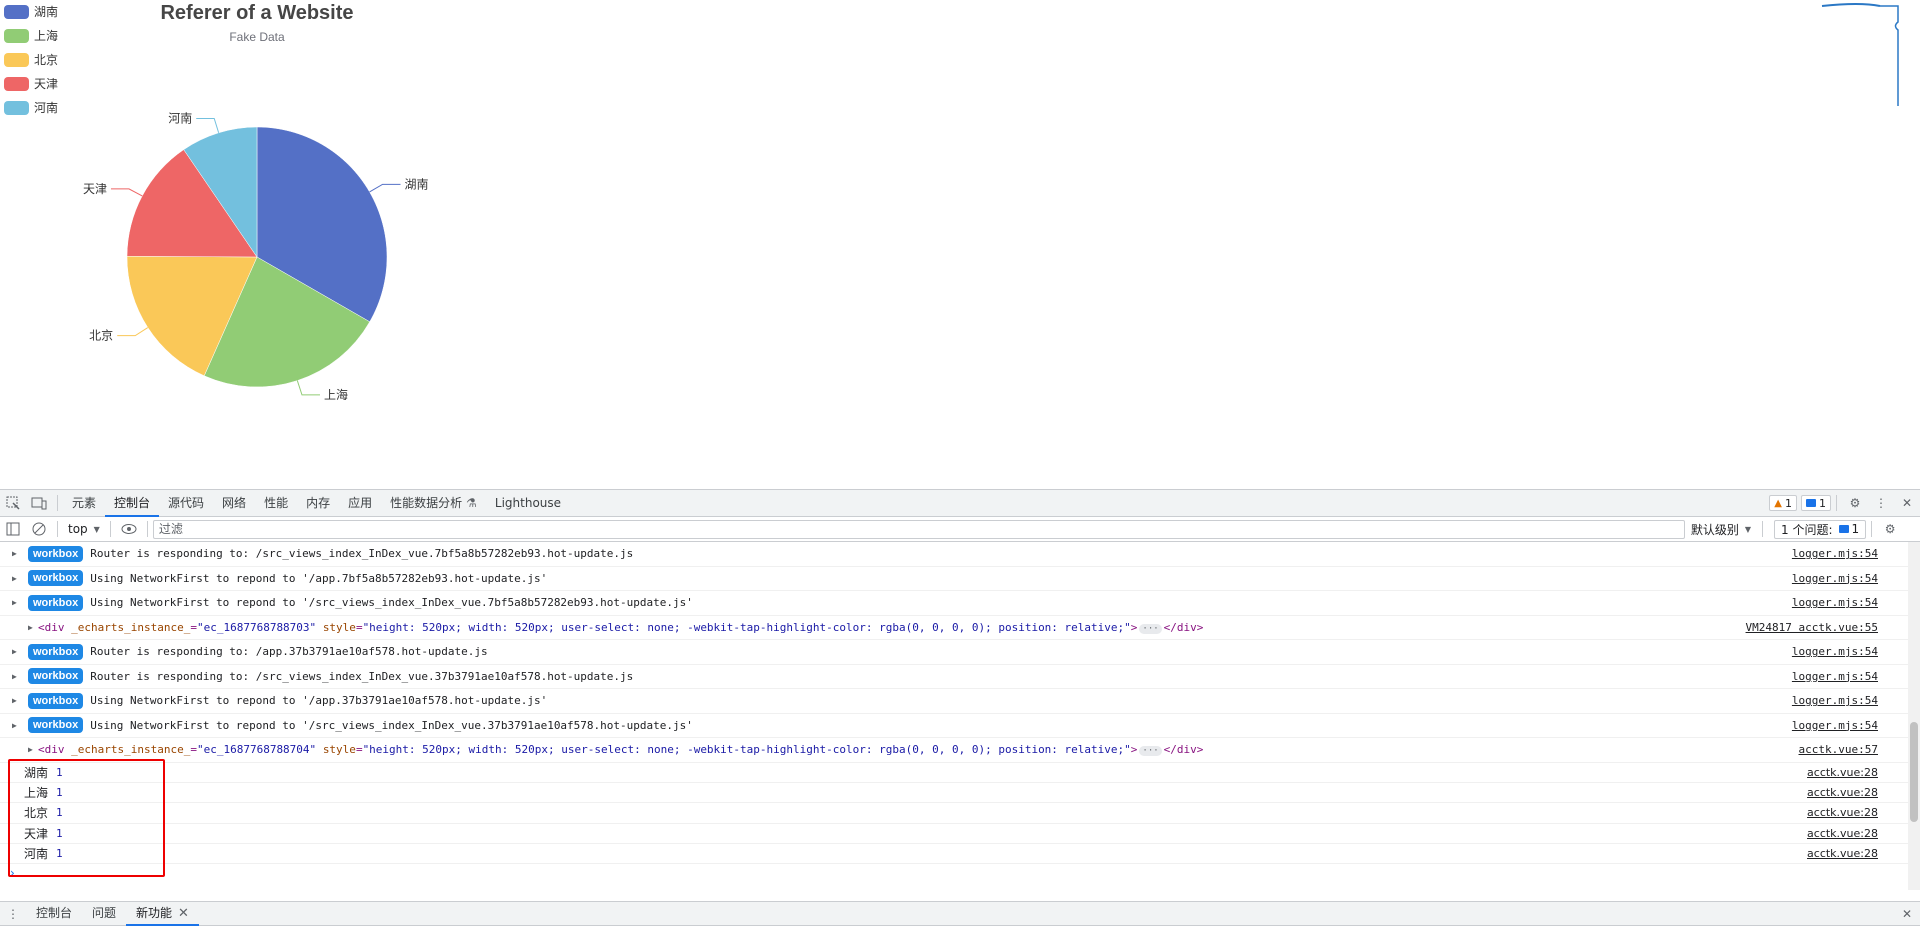  I want to click on tab-label: 源代码, so click(186, 502).